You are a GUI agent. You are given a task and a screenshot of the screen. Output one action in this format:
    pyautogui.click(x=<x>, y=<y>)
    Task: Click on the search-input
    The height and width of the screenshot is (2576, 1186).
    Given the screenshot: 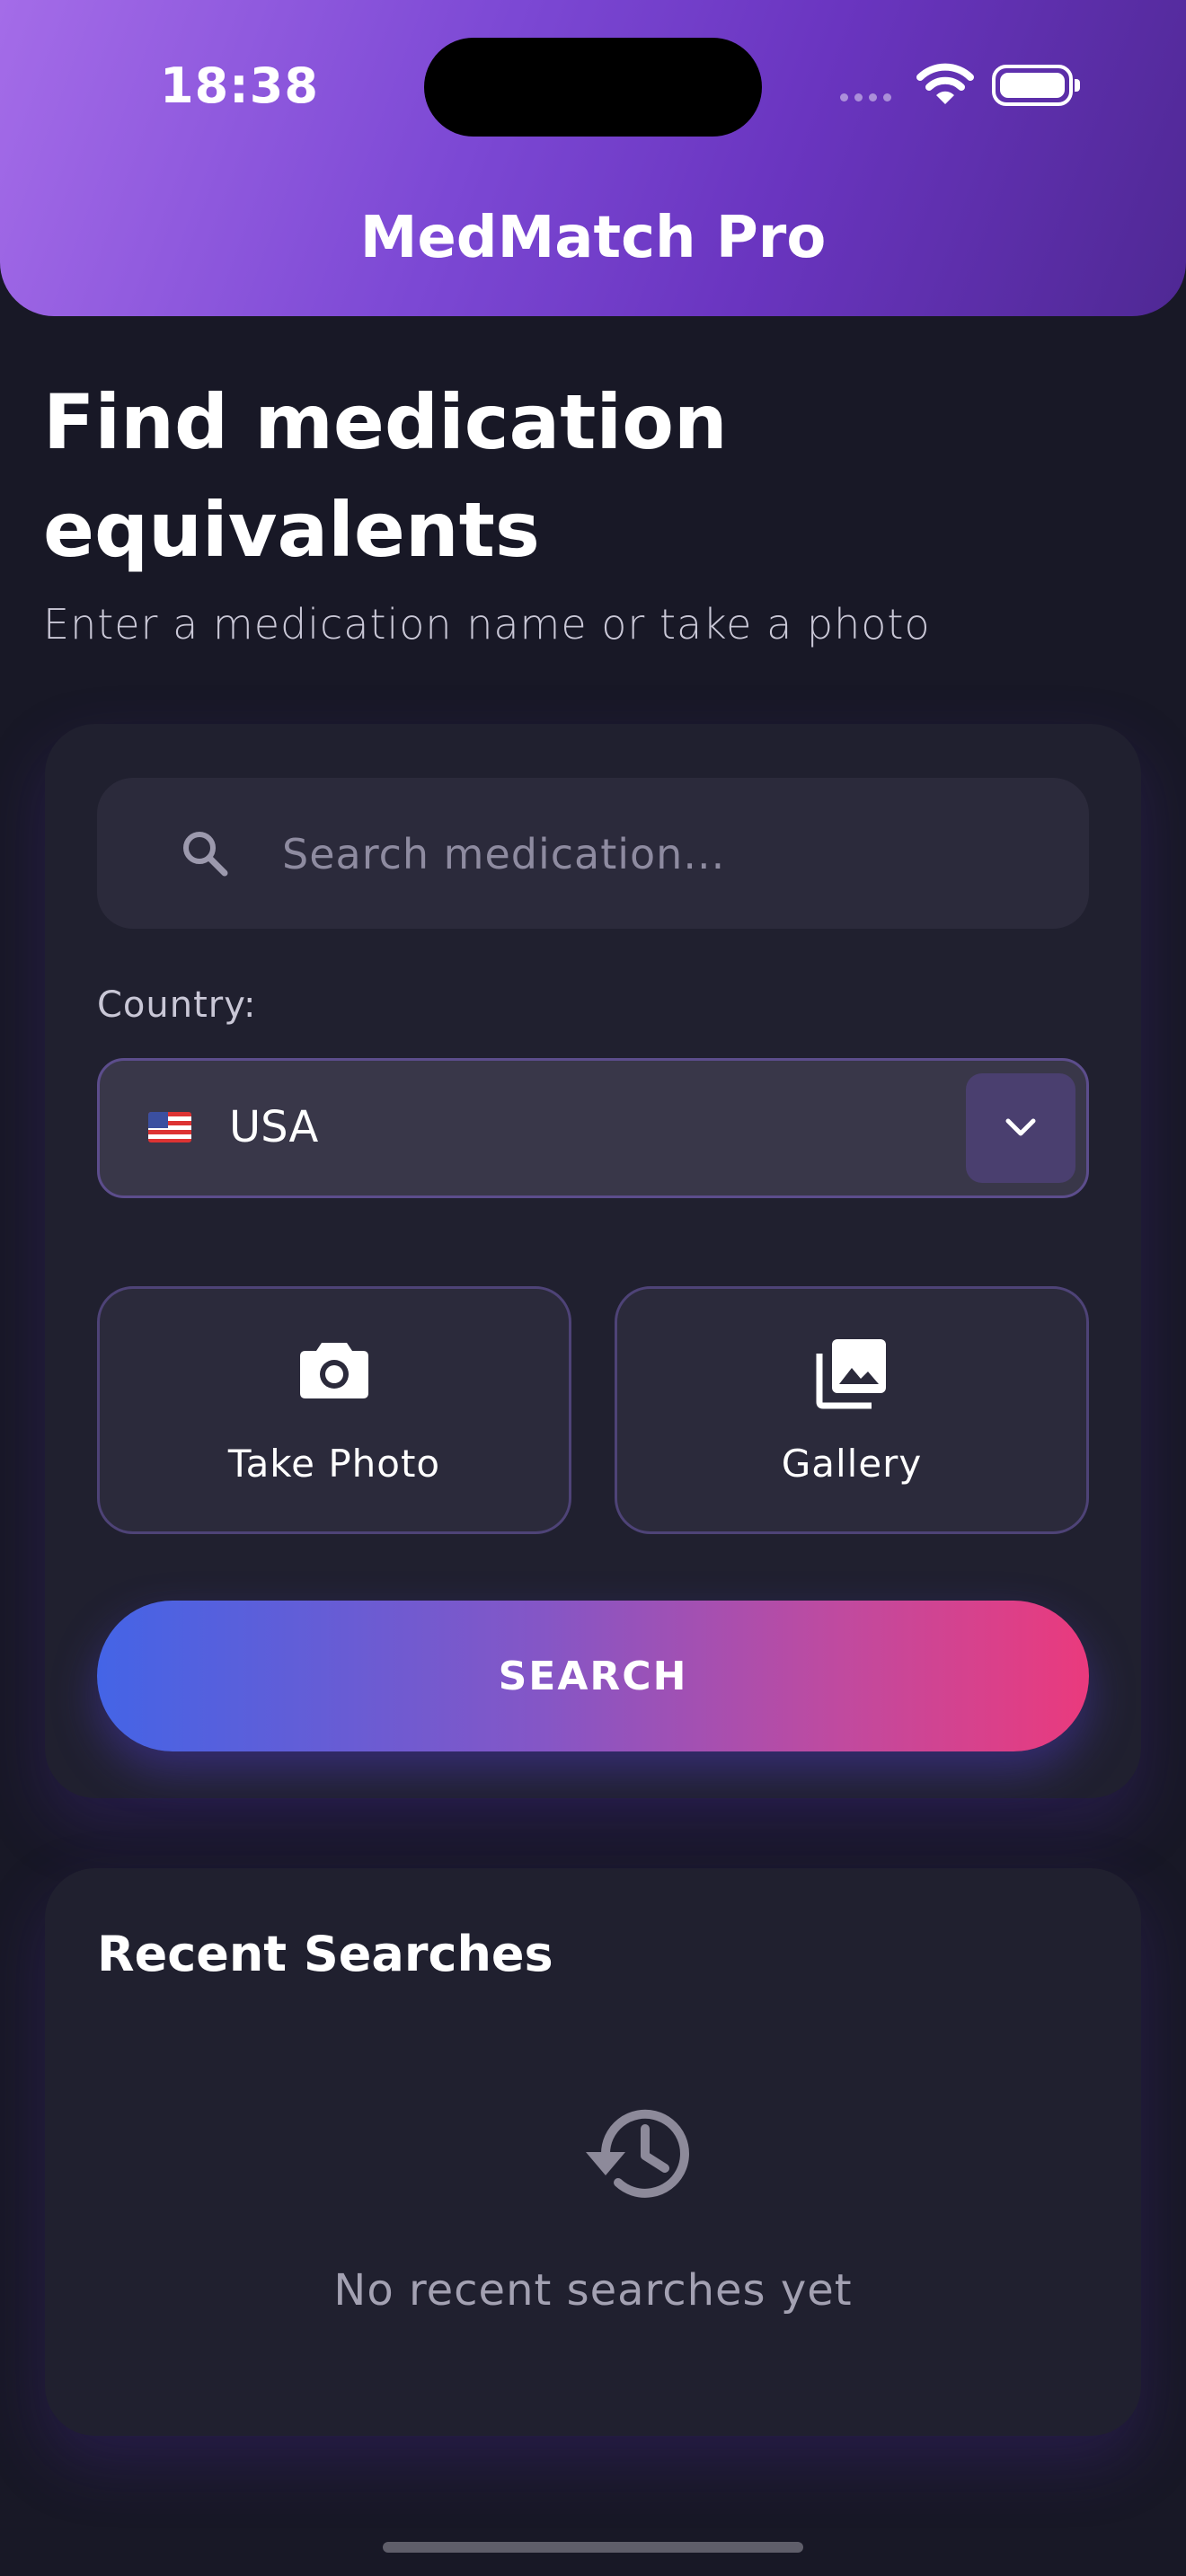 What is the action you would take?
    pyautogui.click(x=668, y=854)
    